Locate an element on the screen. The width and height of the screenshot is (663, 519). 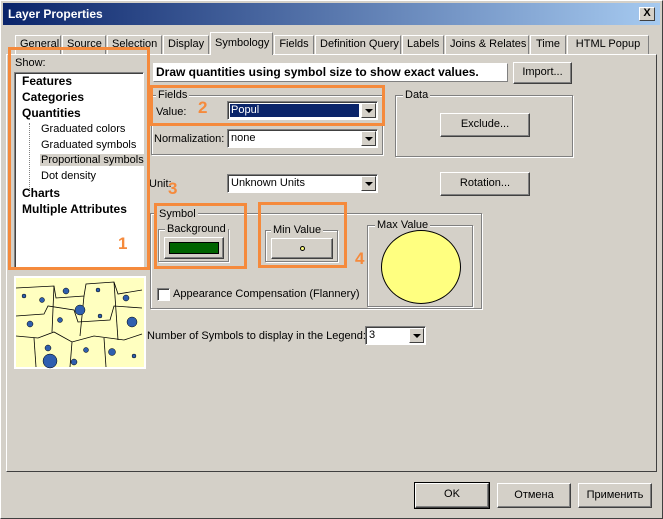
tab-display: Display is located at coordinates (186, 44).